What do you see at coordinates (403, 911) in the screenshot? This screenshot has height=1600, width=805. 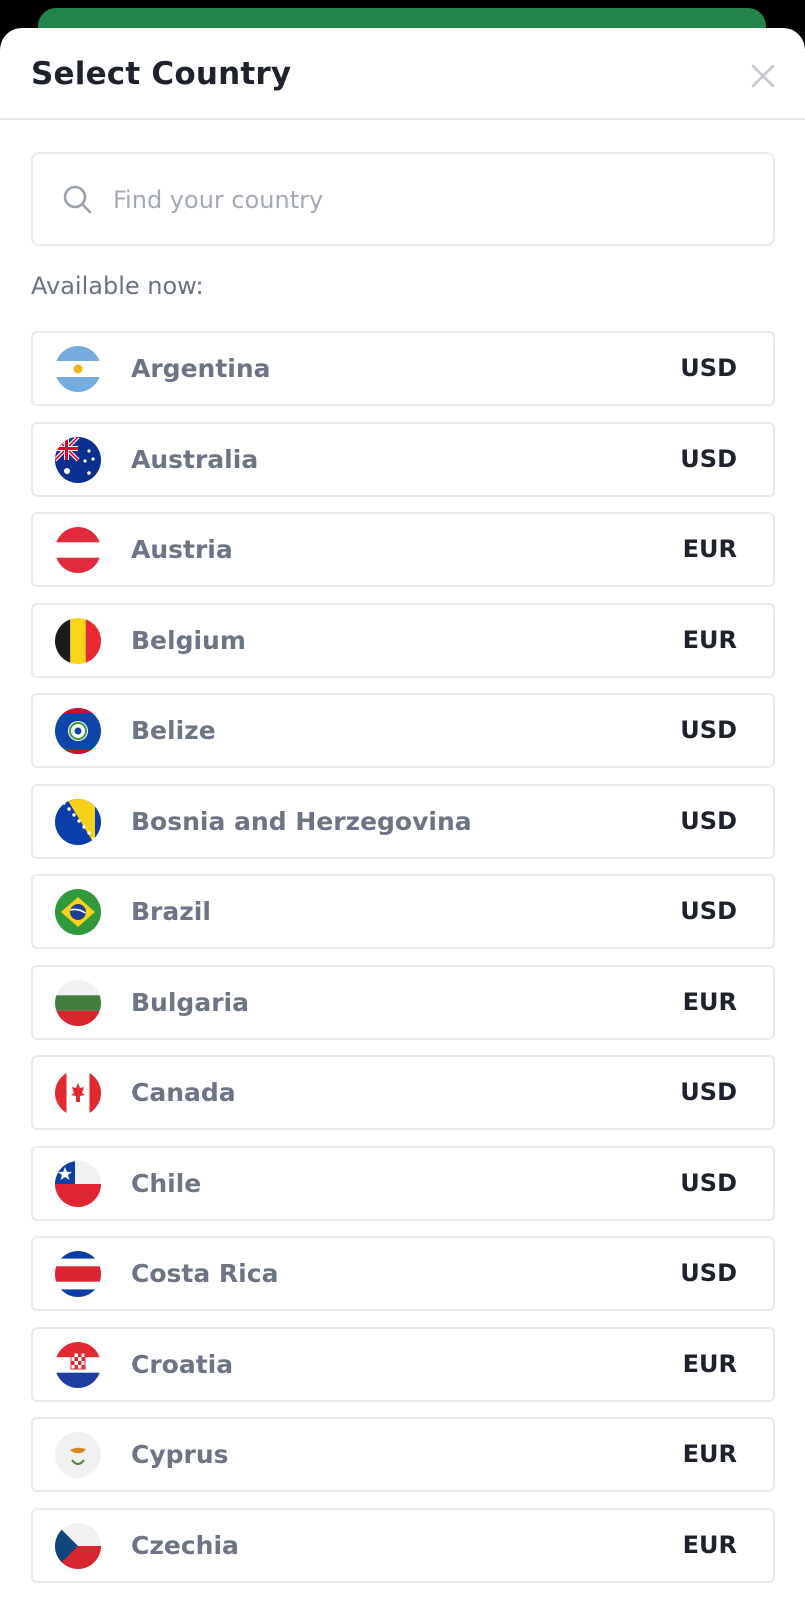 I see `country-row-brazil: Brazil USD` at bounding box center [403, 911].